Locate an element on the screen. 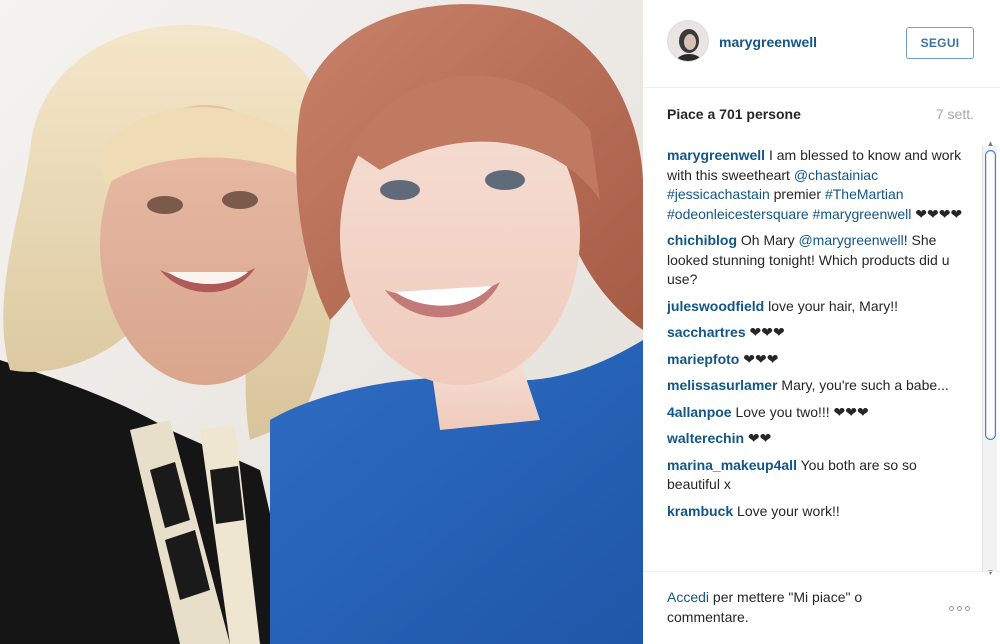 The width and height of the screenshot is (1000, 644). comment-tag-link: @marygreenwell is located at coordinates (850, 240).